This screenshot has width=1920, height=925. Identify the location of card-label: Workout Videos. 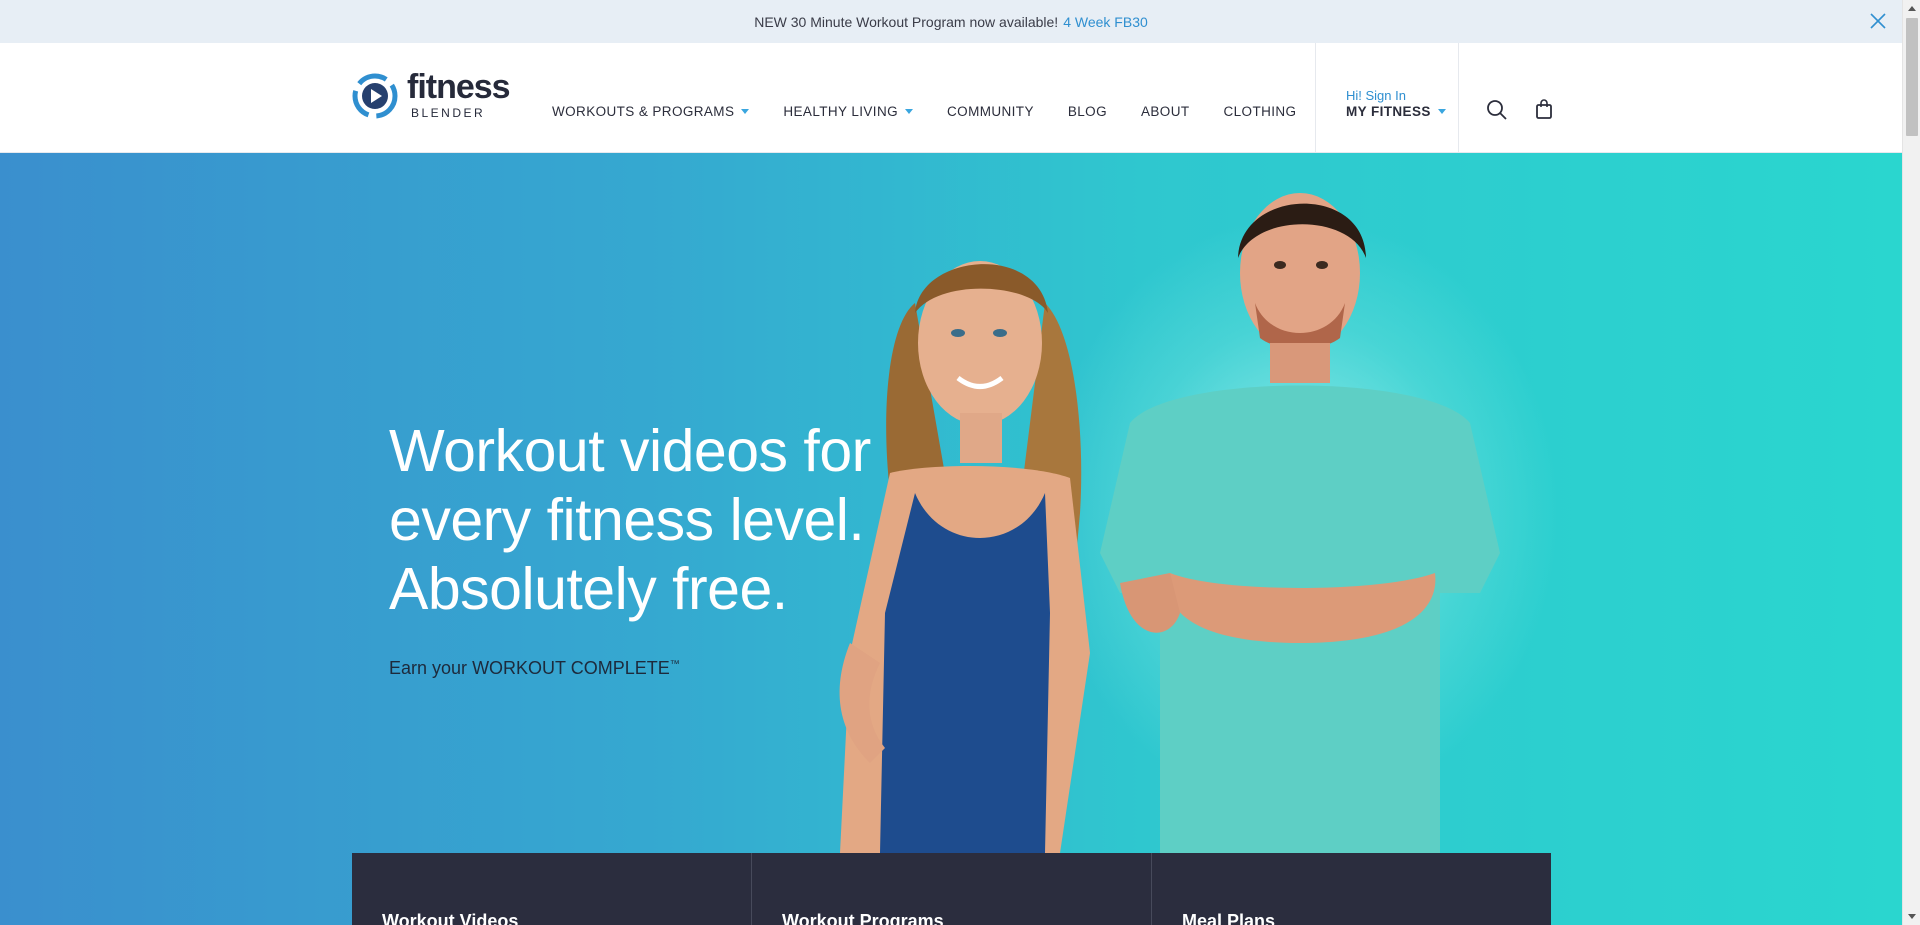
(450, 918).